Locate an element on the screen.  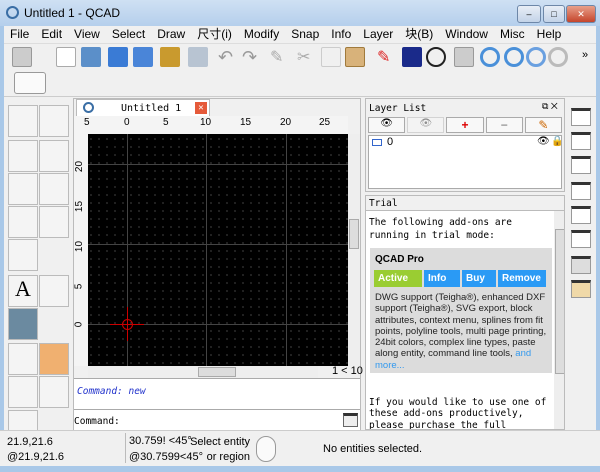
ruler-label: 15 is located at coordinates (80, 206).